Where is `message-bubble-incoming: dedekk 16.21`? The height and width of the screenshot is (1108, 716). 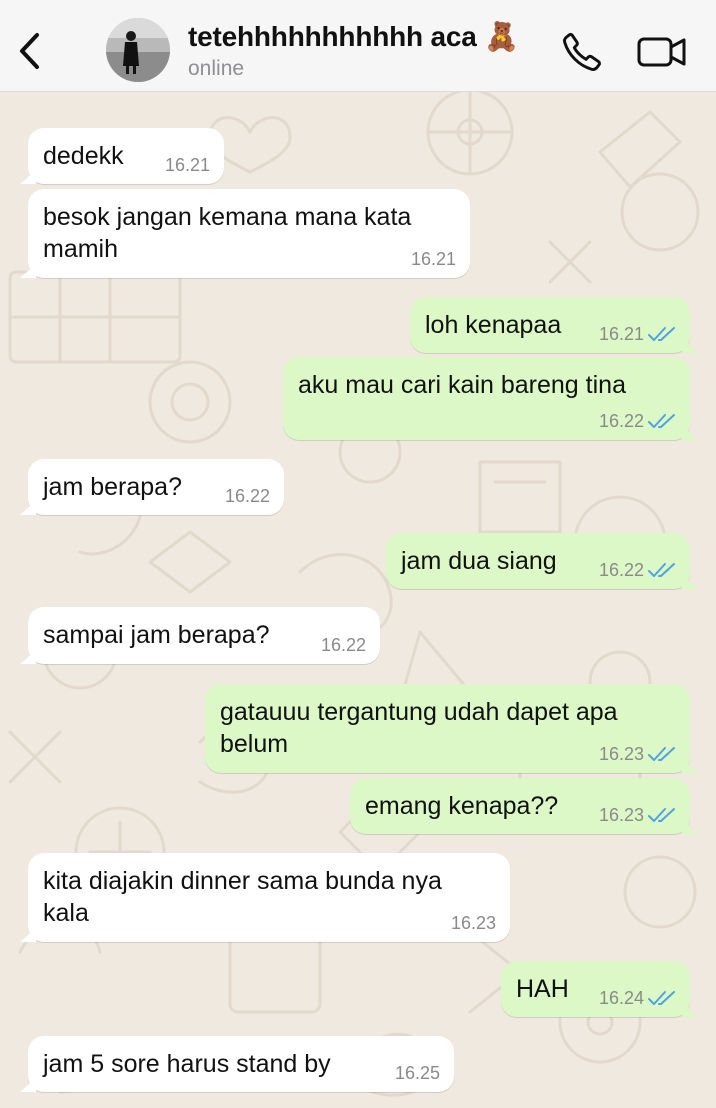
message-bubble-incoming: dedekk 16.21 is located at coordinates (122, 156).